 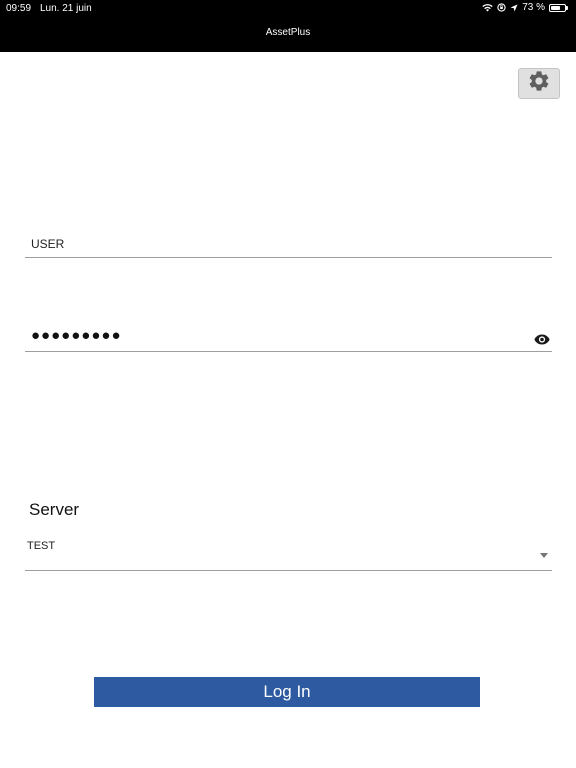 What do you see at coordinates (501, 7) in the screenshot?
I see `orientation-lock-icon` at bounding box center [501, 7].